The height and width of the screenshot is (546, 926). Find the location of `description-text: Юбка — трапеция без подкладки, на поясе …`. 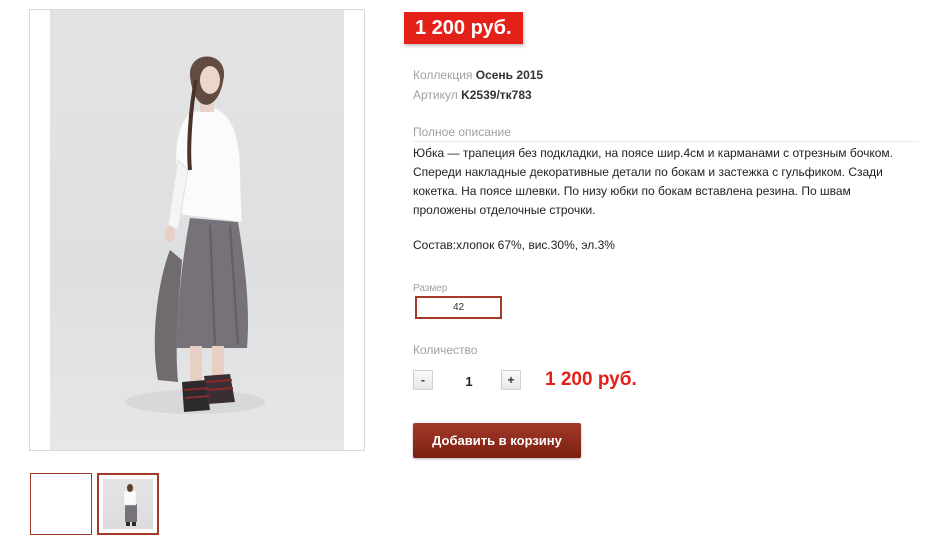

description-text: Юбка — трапеция без подкладки, на поясе … is located at coordinates (653, 181).